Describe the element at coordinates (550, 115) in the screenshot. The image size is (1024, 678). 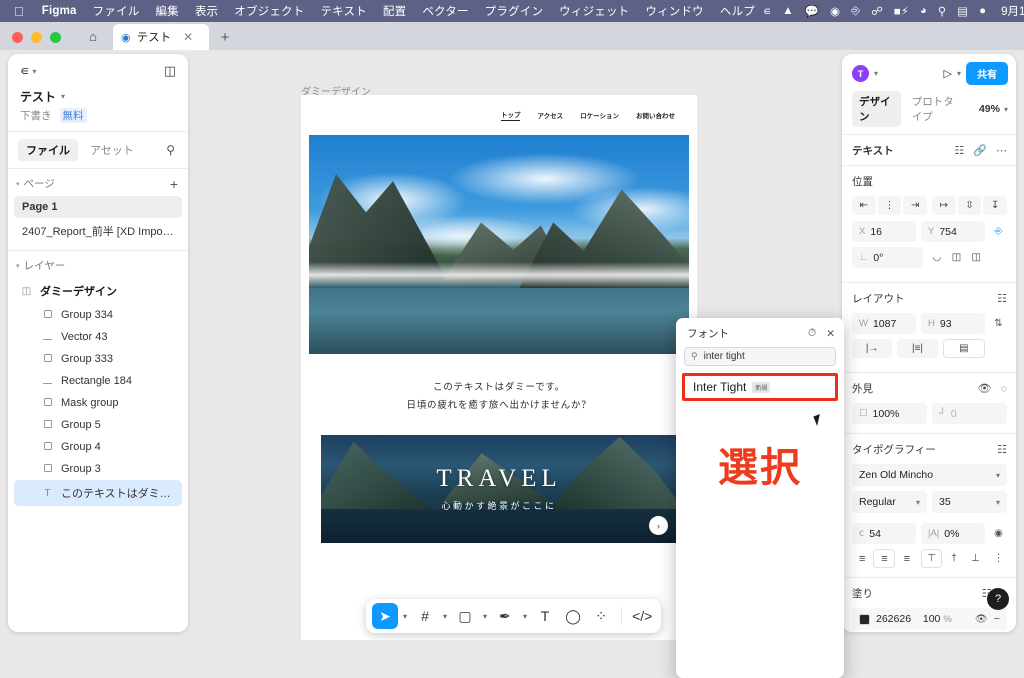
I see `nav-item-access: アクセス` at that location.